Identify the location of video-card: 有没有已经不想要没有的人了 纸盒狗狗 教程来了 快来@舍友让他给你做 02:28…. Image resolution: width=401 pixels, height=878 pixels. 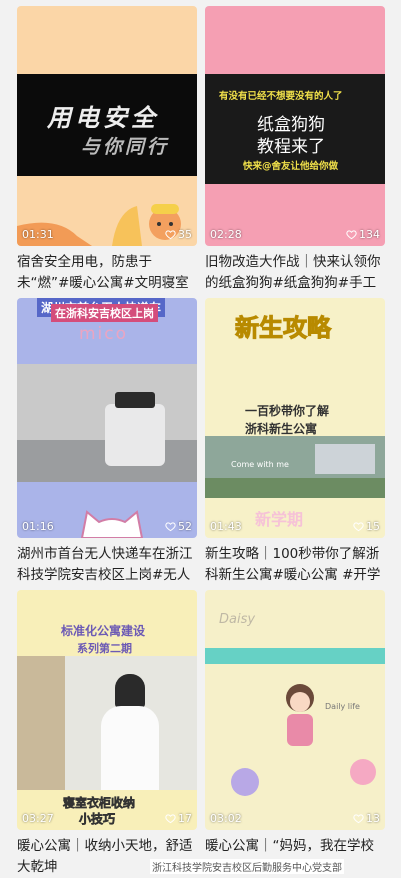
(295, 150).